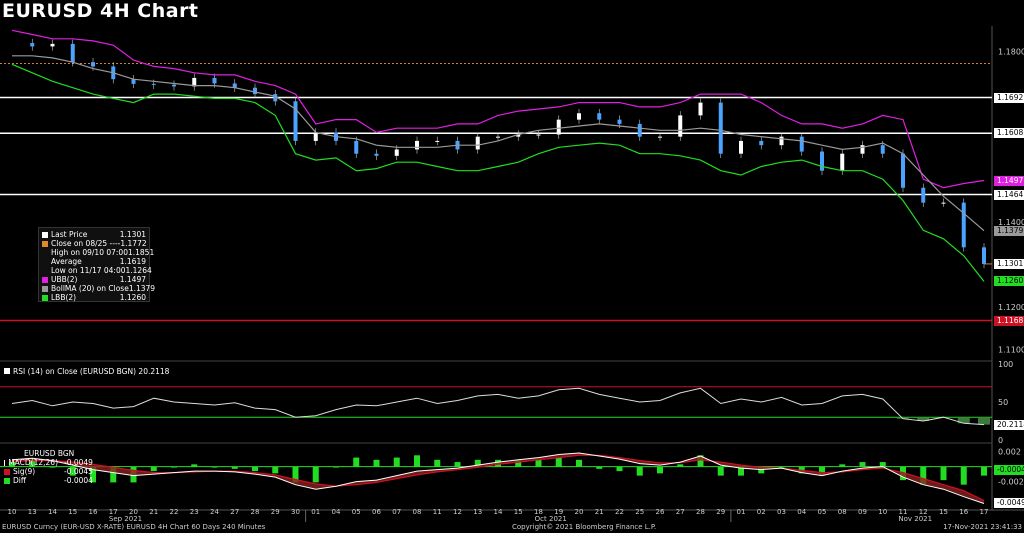 This screenshot has height=533, width=1024. Describe the element at coordinates (78, 471) in the screenshot. I see `macd-legend-value: -0.0045` at that location.